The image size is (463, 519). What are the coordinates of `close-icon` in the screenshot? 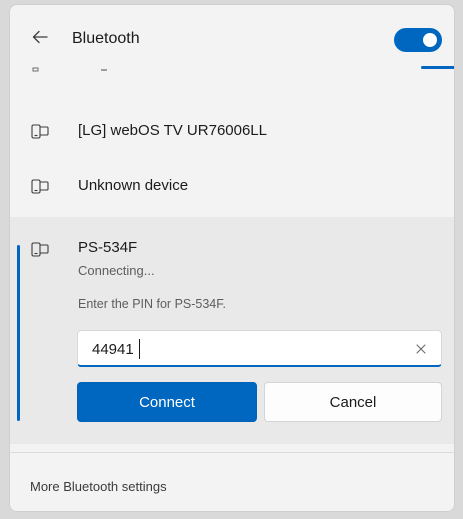 It's located at (421, 349).